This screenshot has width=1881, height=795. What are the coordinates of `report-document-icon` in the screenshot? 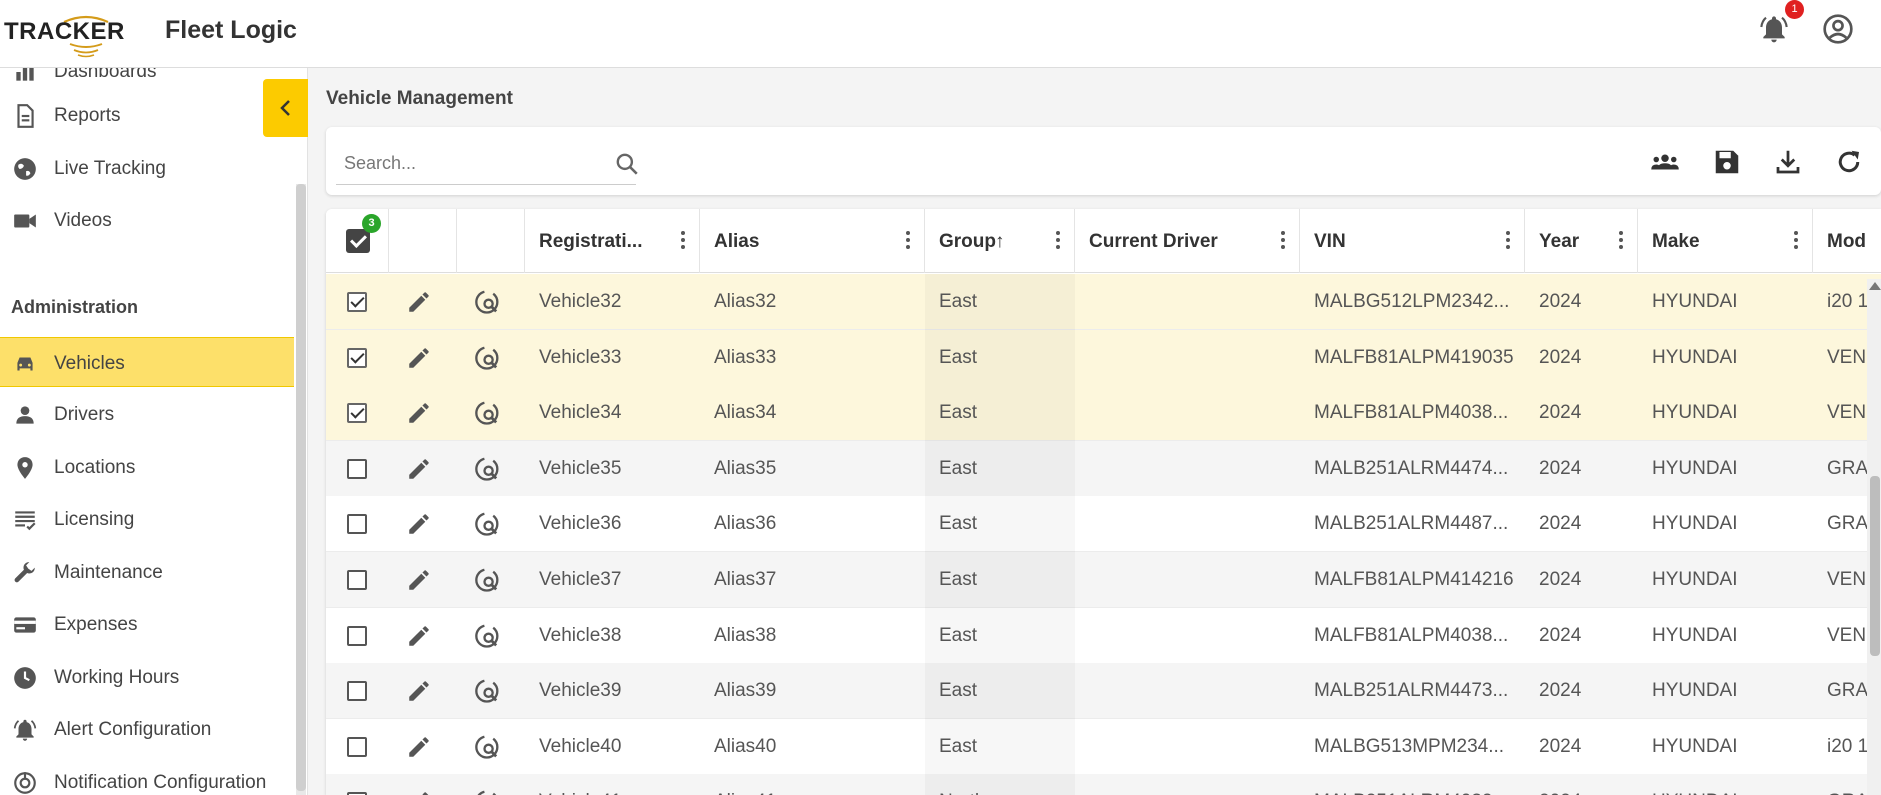 It's located at (25, 116).